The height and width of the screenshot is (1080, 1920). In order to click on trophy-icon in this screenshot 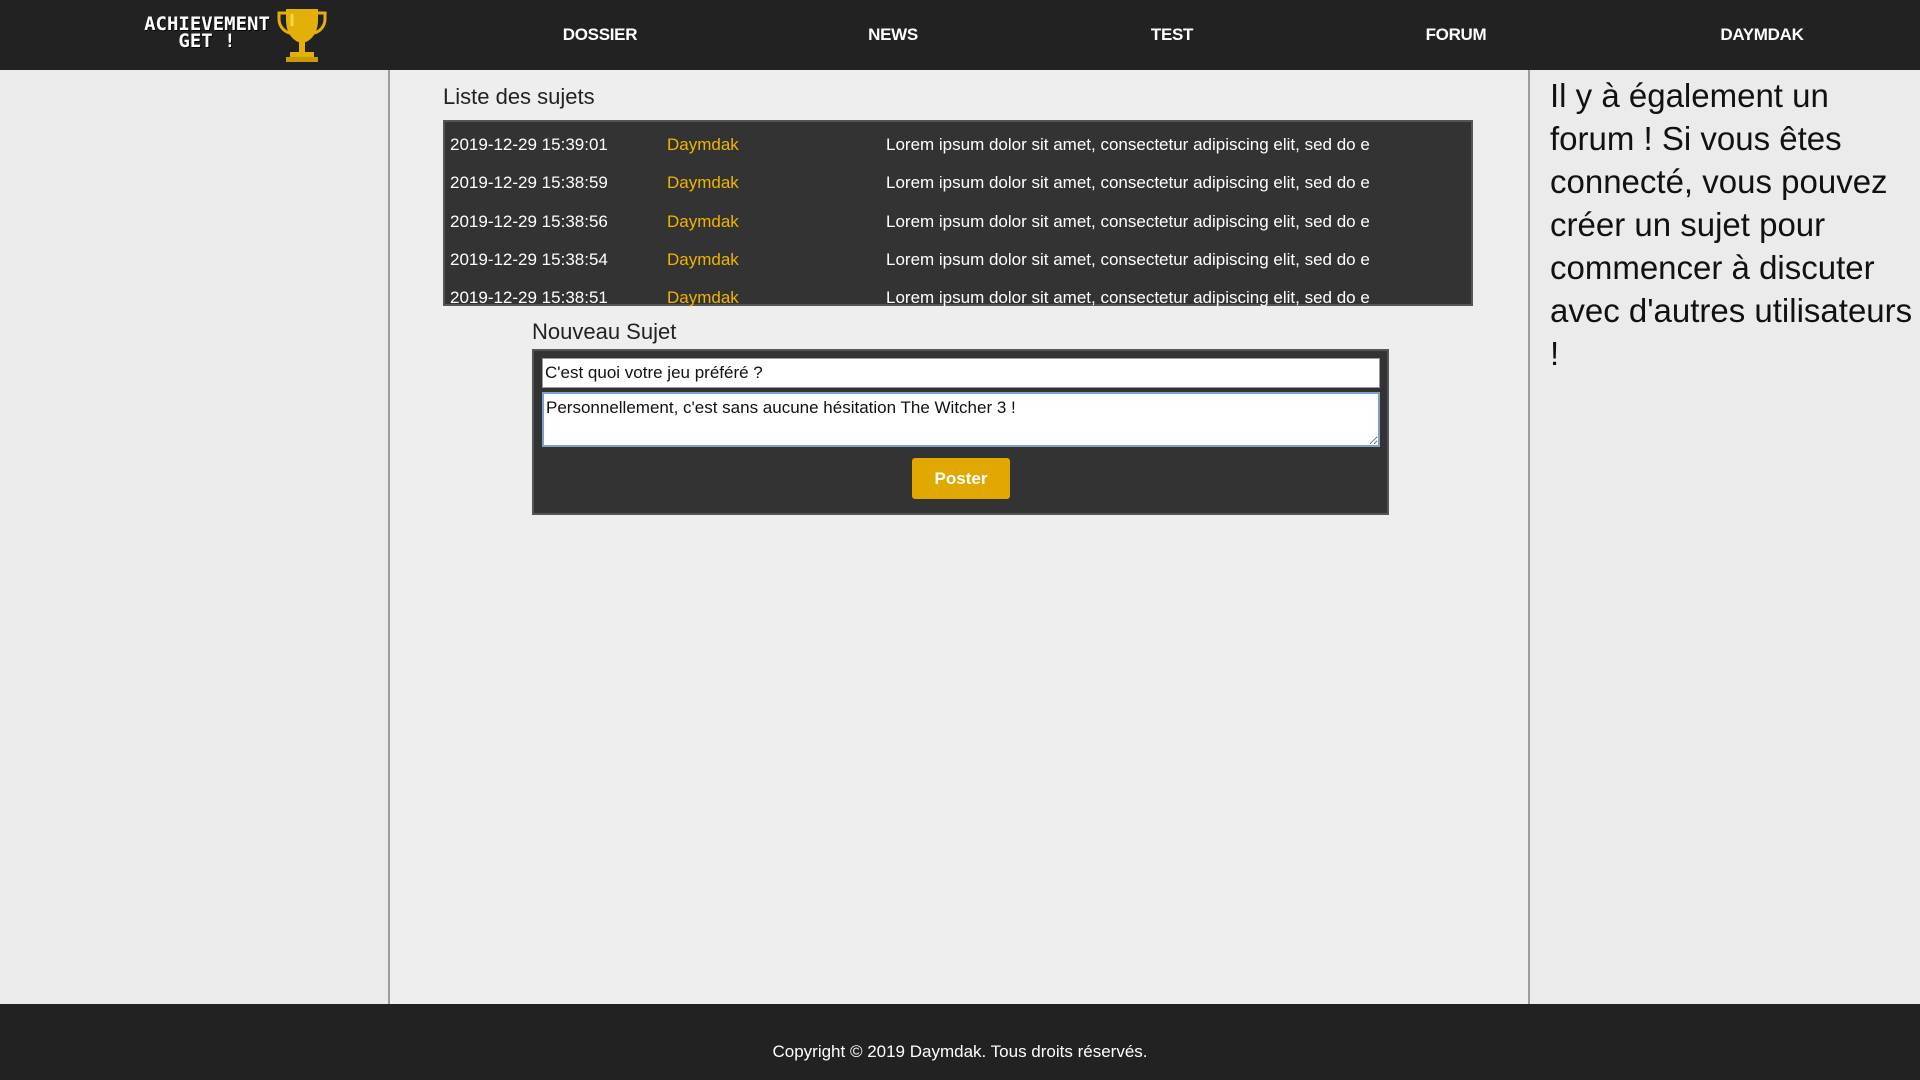, I will do `click(302, 35)`.